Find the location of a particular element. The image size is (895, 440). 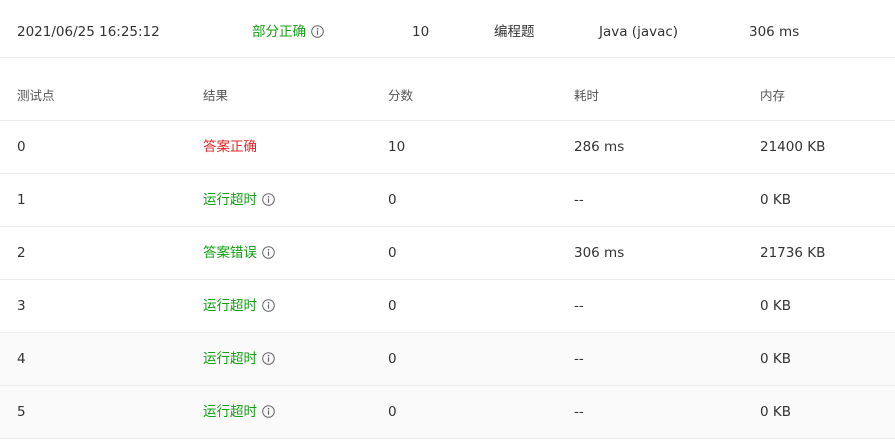

testcase-id: 2 is located at coordinates (21, 253).